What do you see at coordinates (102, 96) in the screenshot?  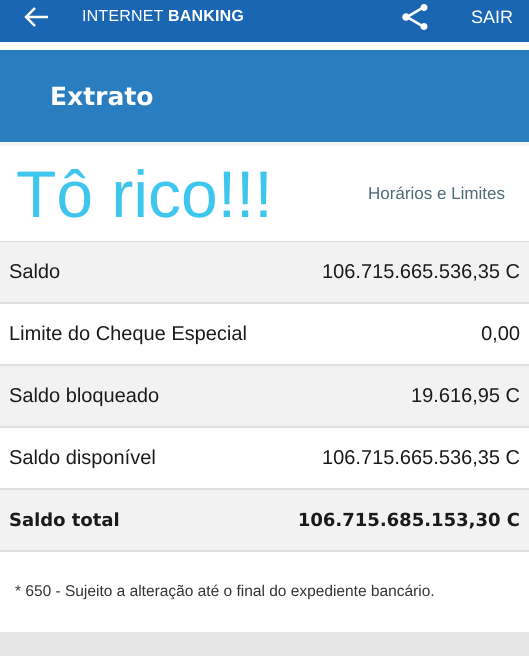 I see `page-title: Extrato` at bounding box center [102, 96].